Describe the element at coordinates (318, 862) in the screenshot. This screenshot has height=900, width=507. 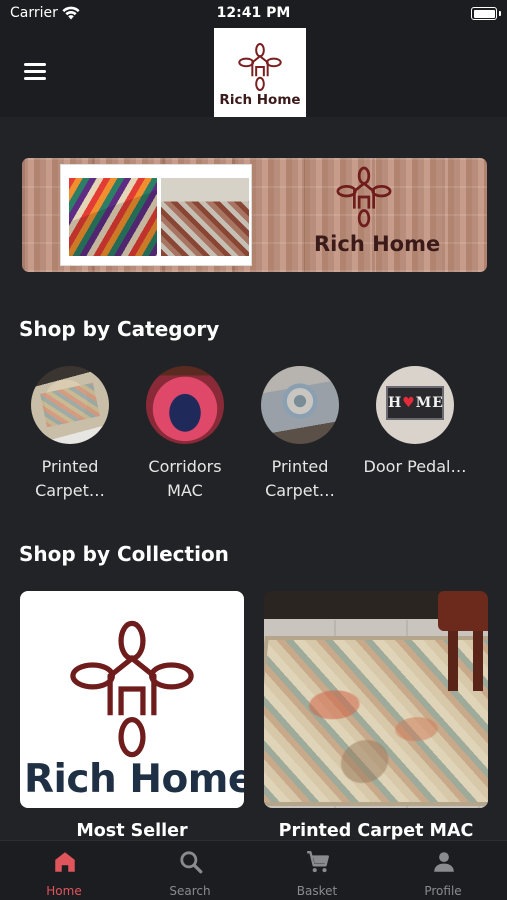
I see `cart-icon` at that location.